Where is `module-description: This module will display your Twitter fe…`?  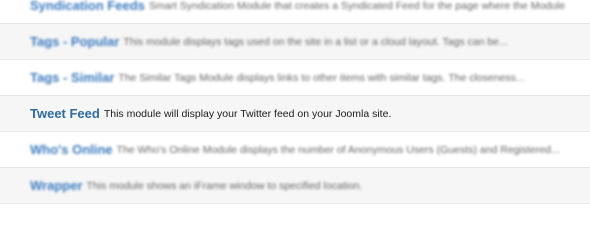
module-description: This module will display your Twitter fe… is located at coordinates (247, 113).